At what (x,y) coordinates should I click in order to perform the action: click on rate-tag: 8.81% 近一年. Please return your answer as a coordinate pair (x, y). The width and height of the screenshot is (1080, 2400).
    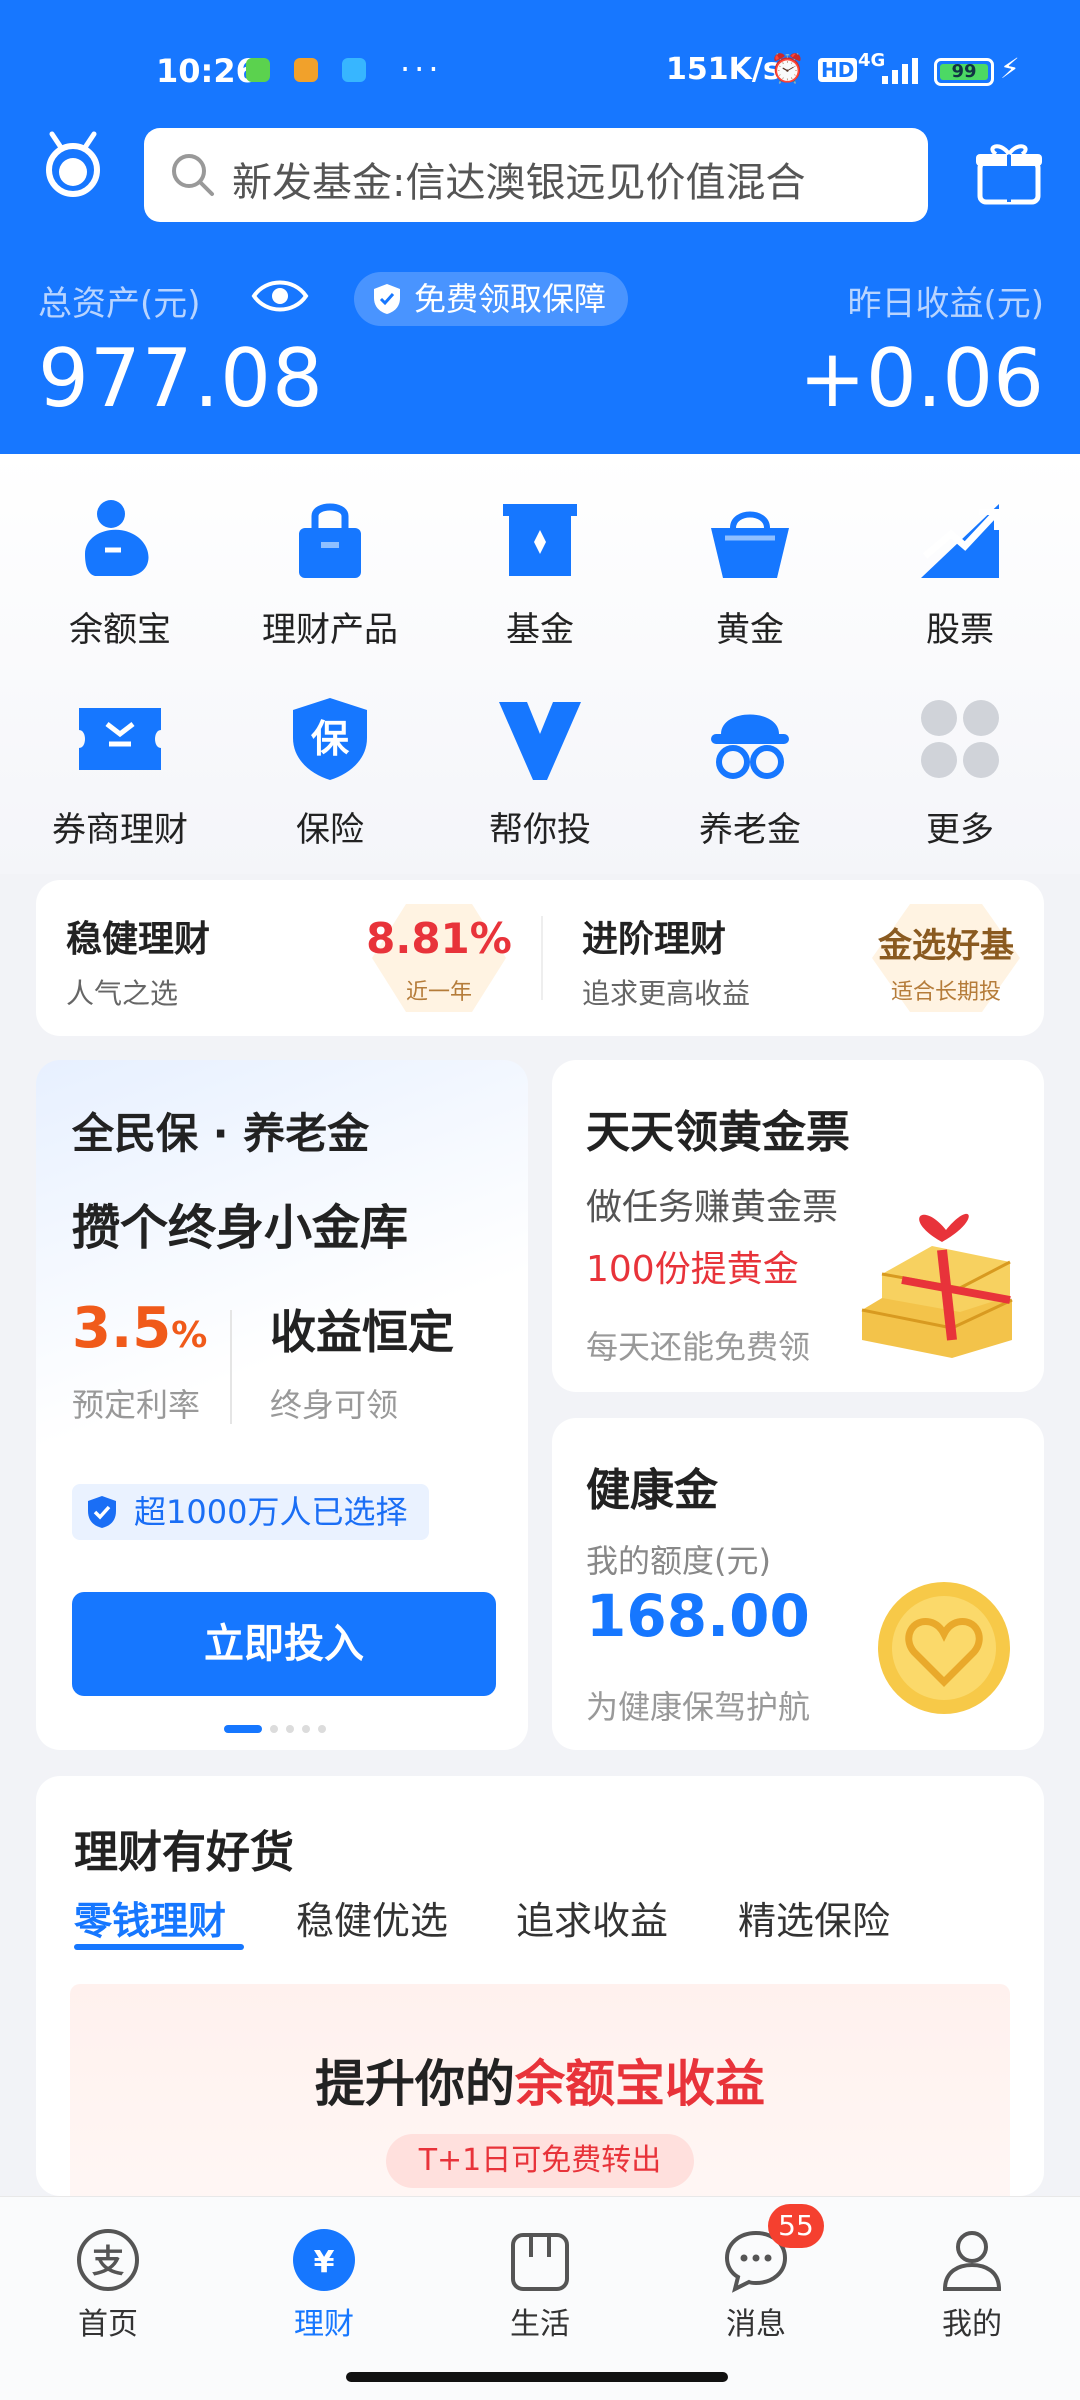
    Looking at the image, I should click on (439, 958).